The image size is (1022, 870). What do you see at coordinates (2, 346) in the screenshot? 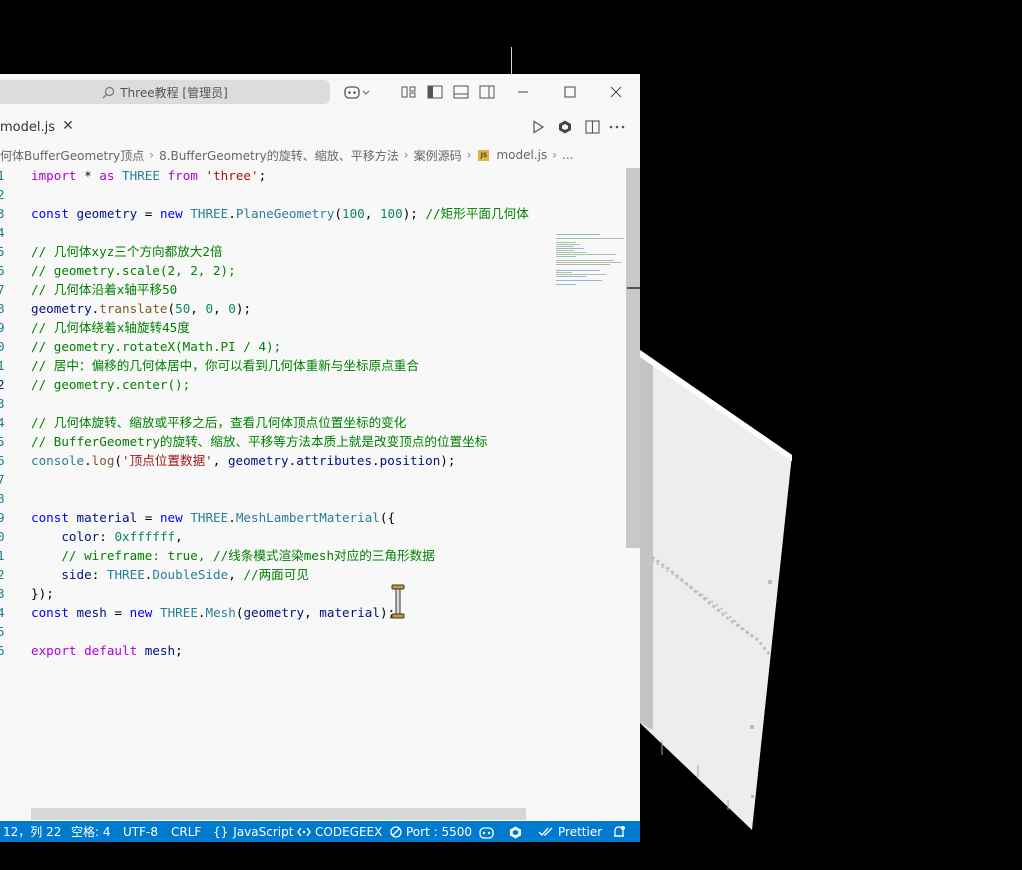
I see `line-number: 0` at bounding box center [2, 346].